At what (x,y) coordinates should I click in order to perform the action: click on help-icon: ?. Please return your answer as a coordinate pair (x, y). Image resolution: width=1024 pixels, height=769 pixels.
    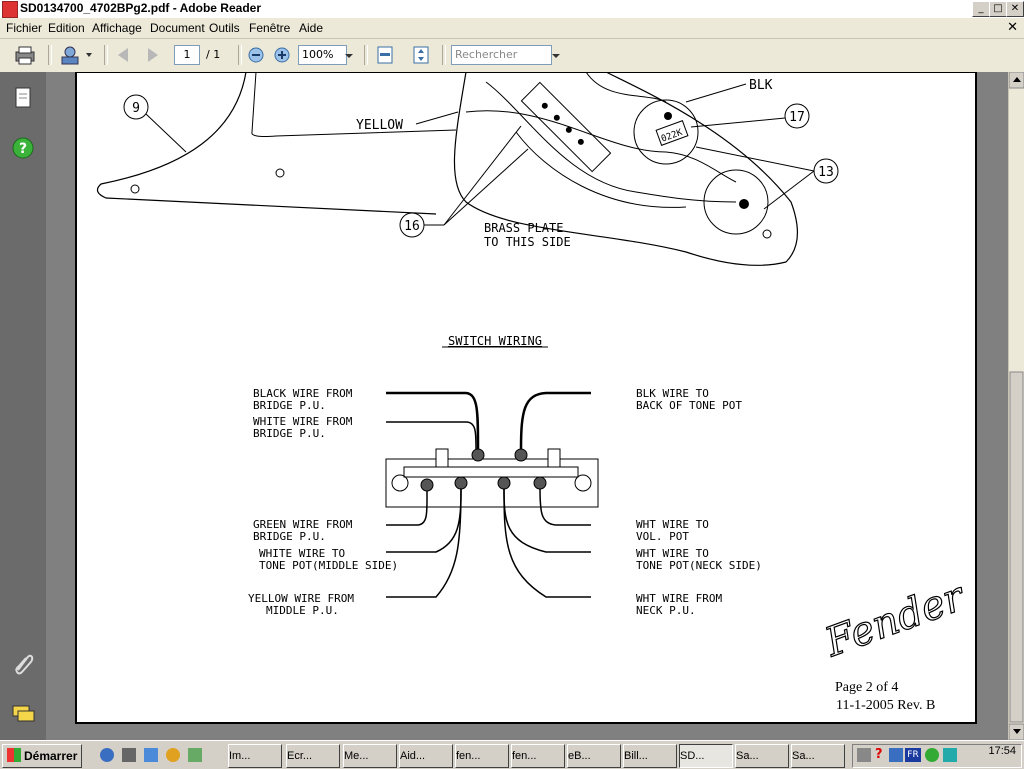
    Looking at the image, I should click on (23, 148).